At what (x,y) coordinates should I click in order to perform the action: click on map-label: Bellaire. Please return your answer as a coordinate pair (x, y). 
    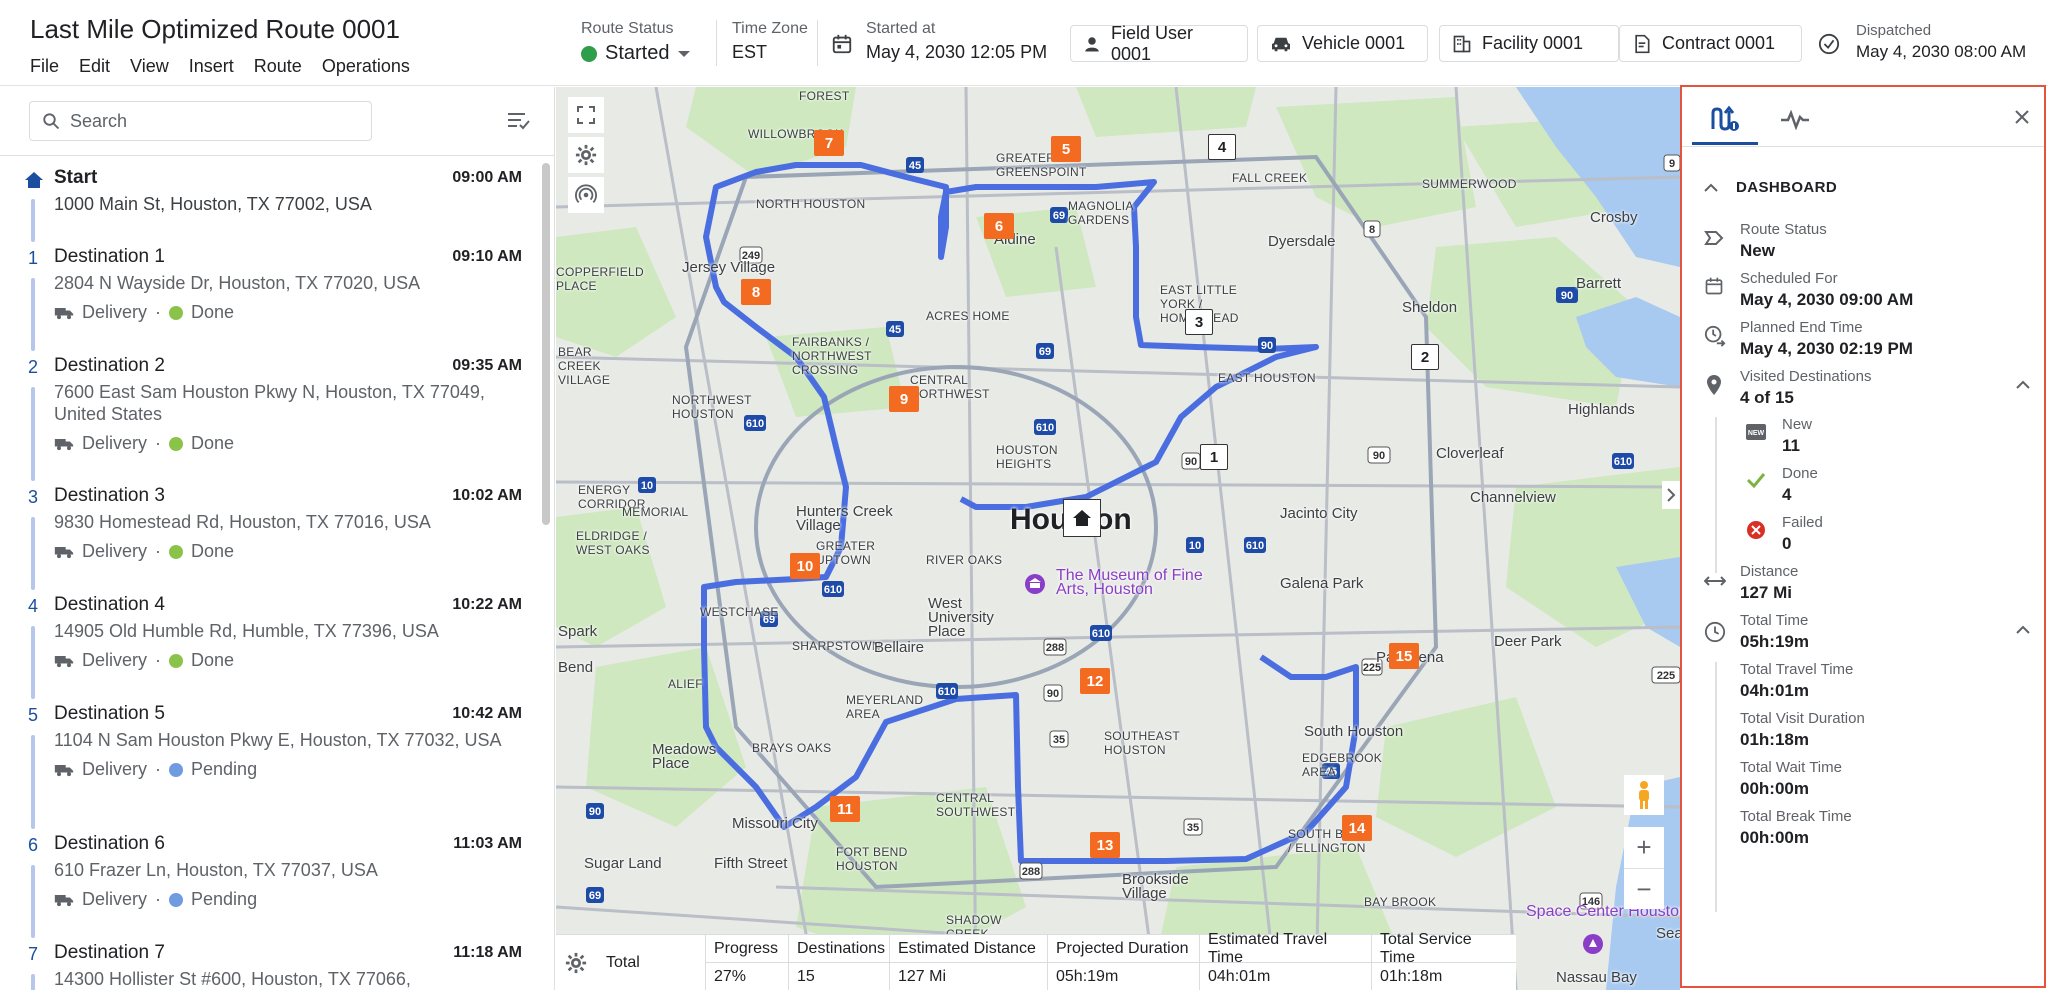
    Looking at the image, I should click on (899, 647).